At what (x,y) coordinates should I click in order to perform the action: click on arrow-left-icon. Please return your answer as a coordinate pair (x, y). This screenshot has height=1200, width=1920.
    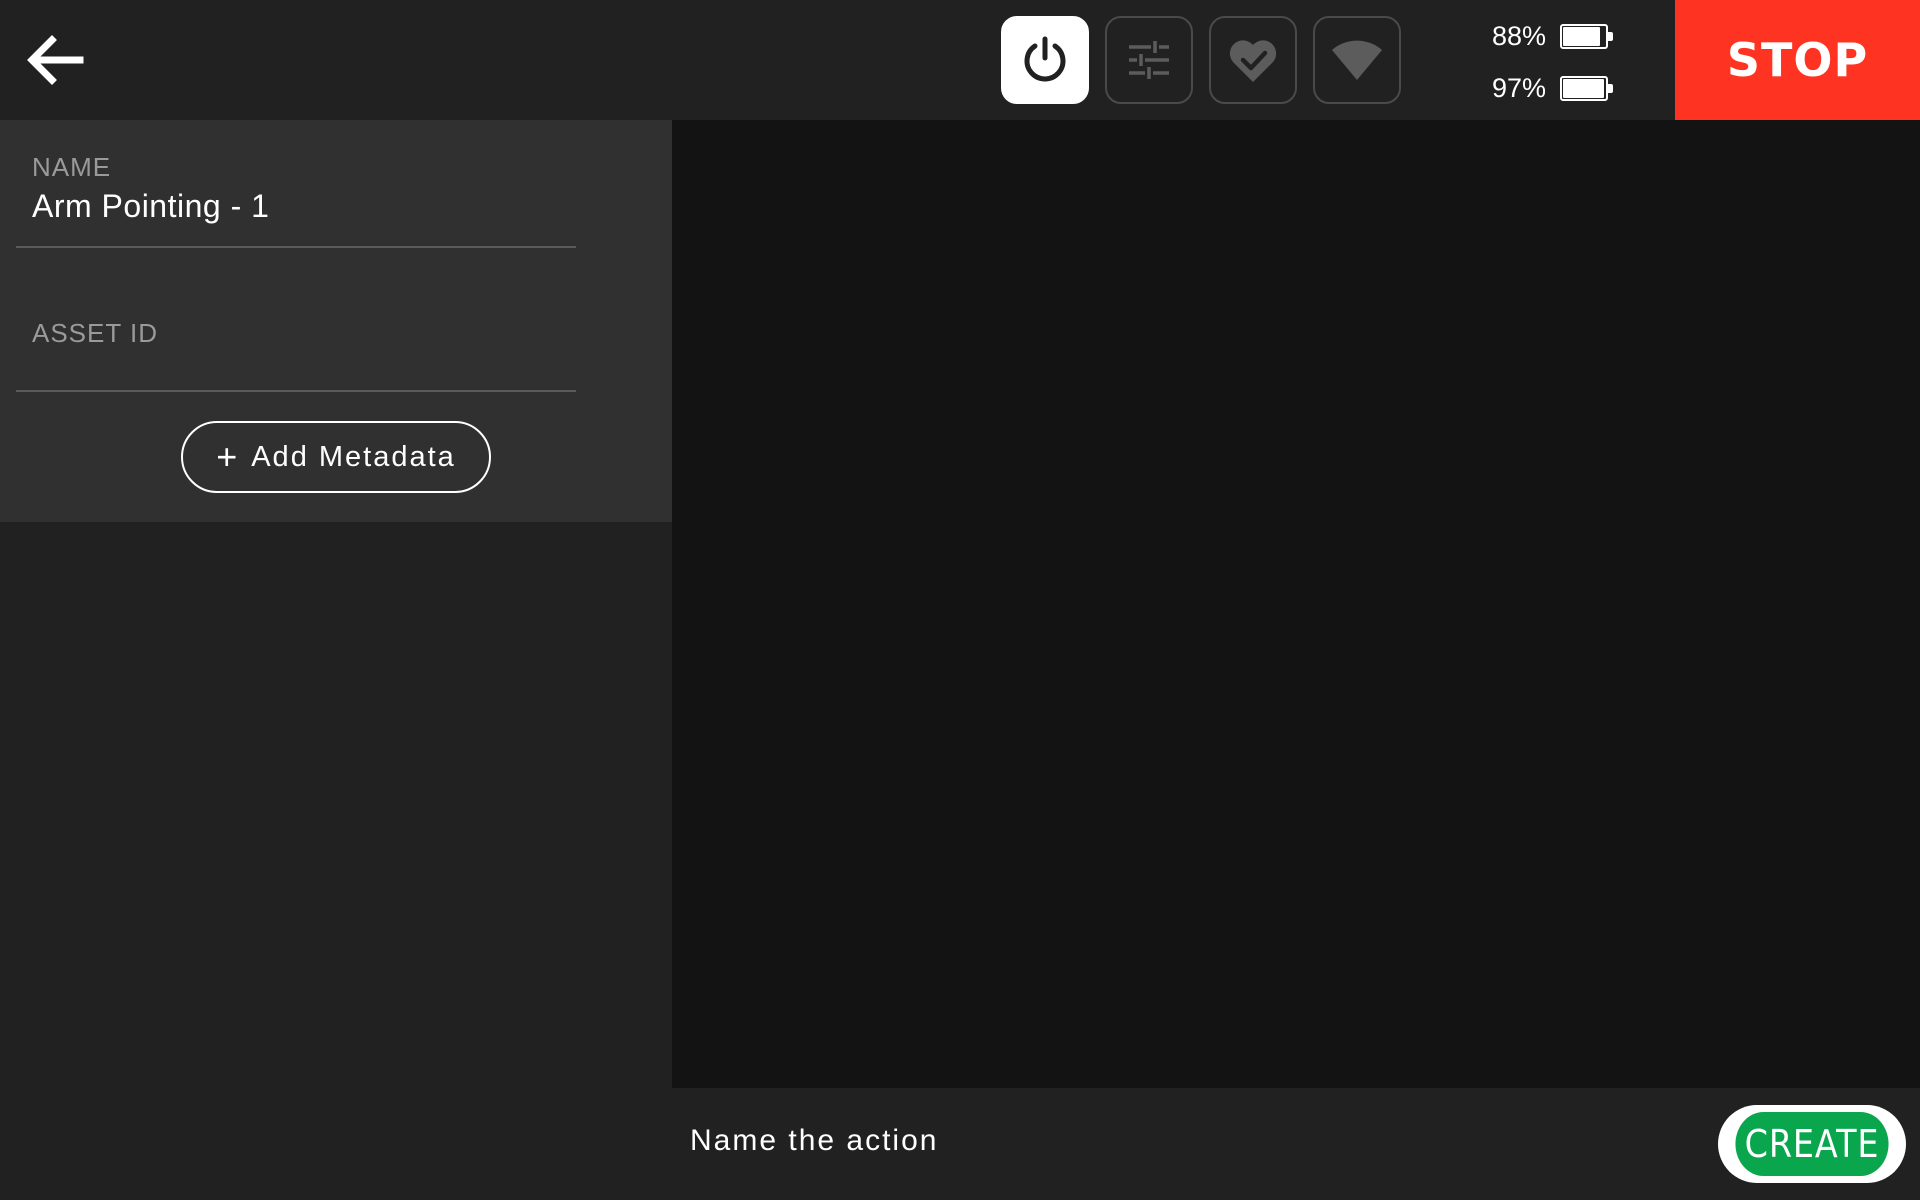
    Looking at the image, I should click on (55, 60).